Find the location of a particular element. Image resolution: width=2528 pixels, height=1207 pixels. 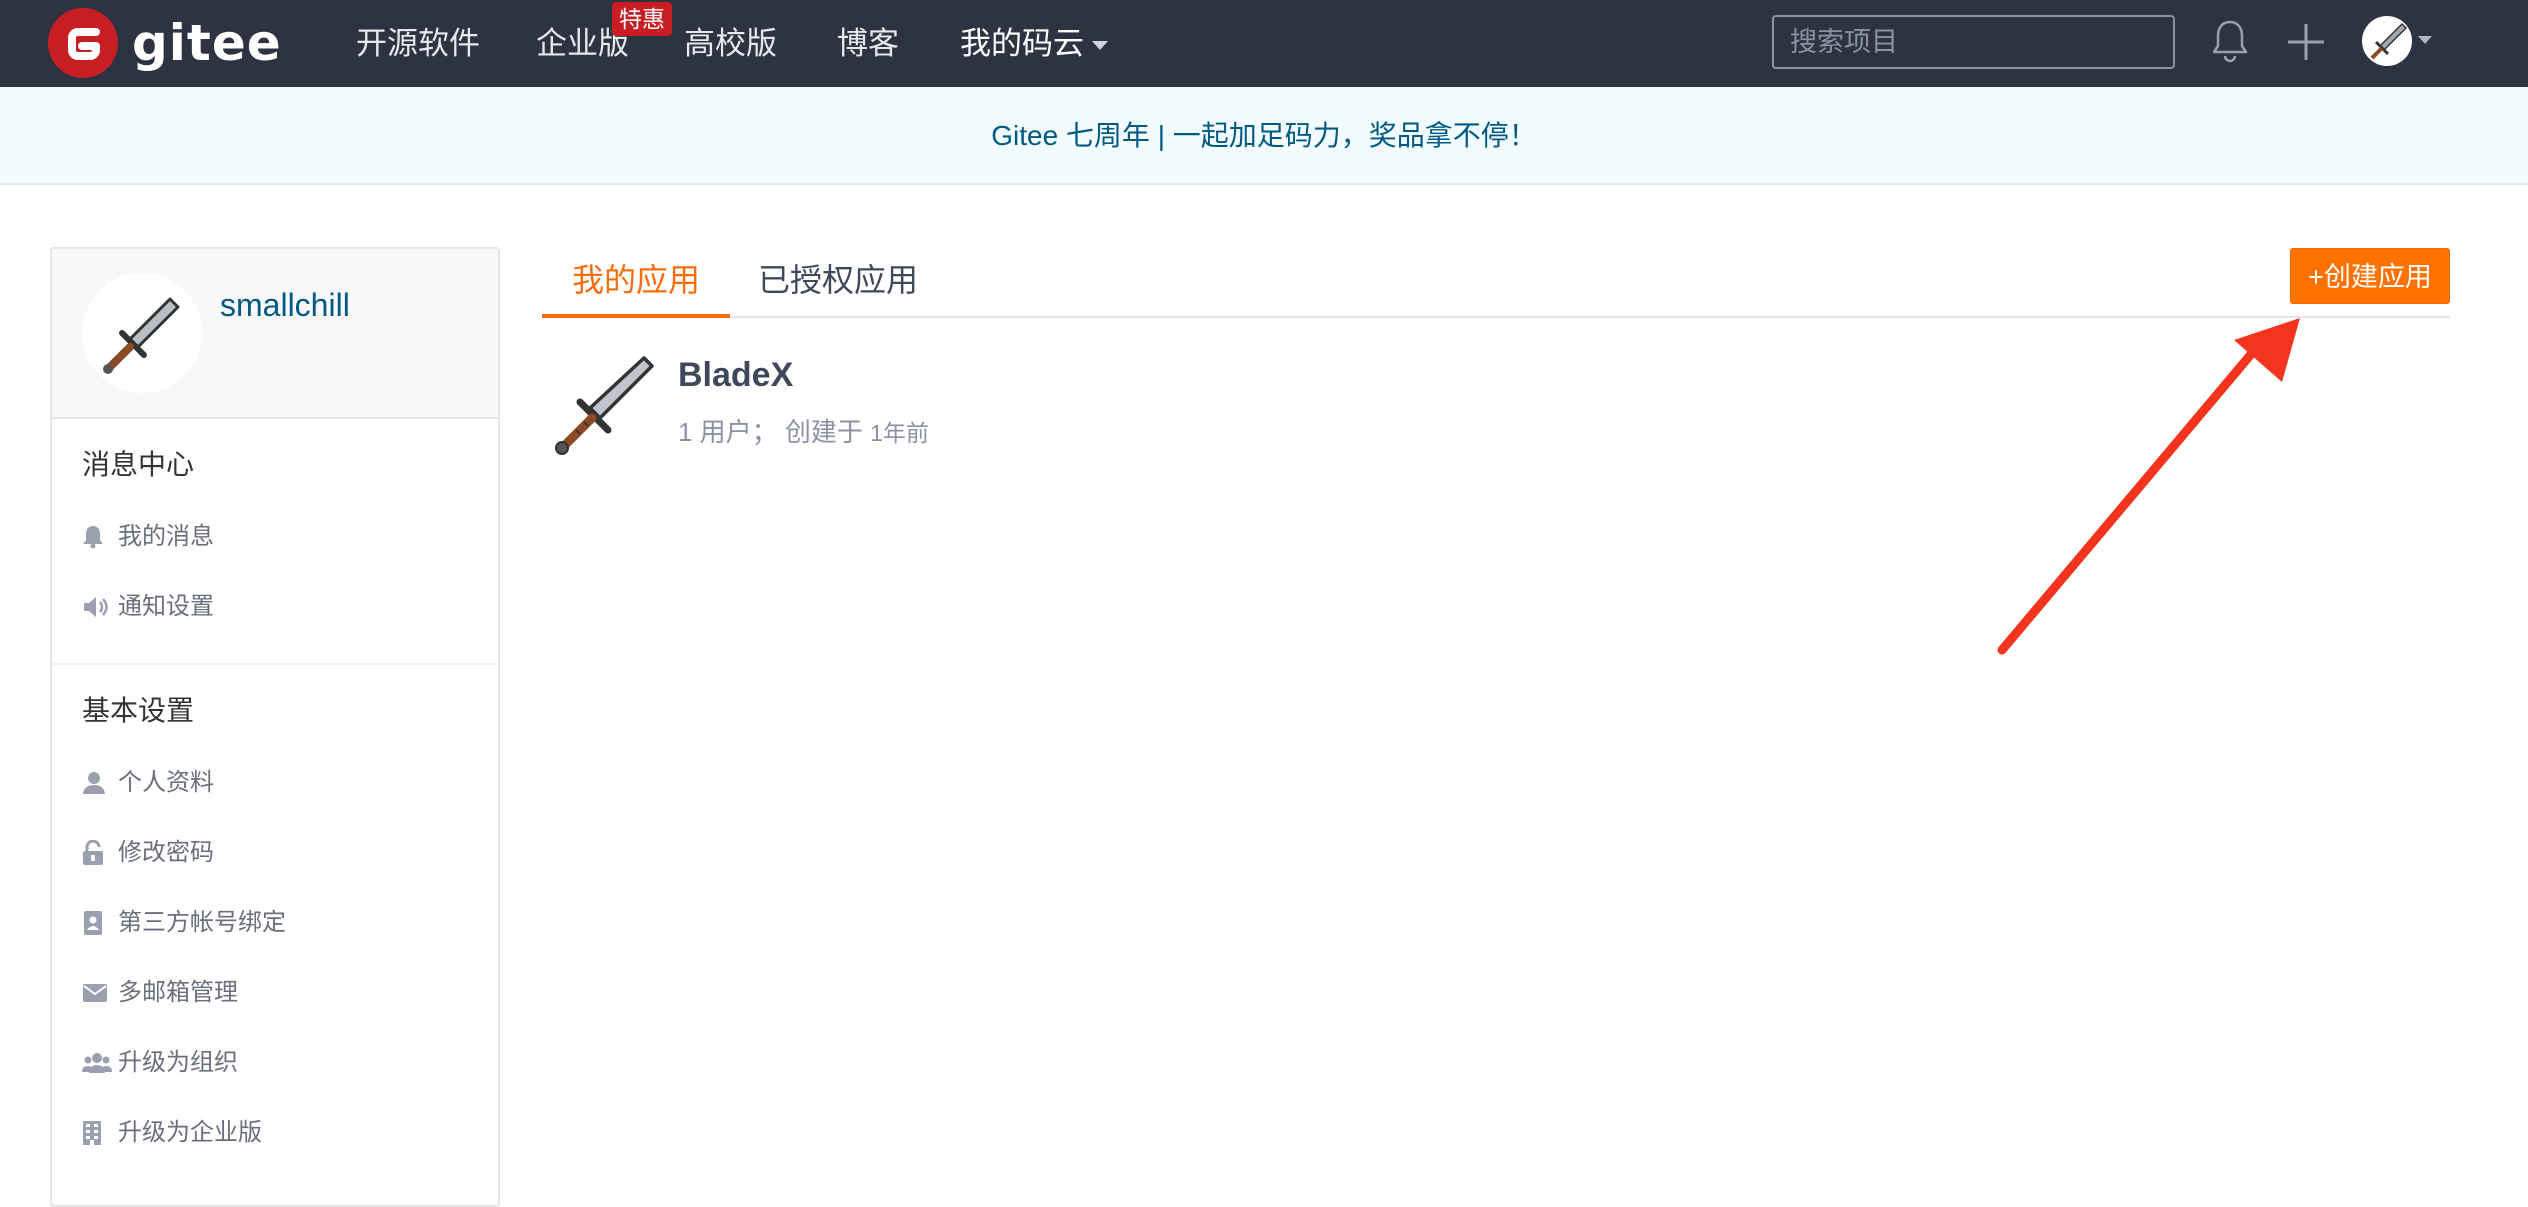

create-app-button: +创建应用 is located at coordinates (2370, 276).